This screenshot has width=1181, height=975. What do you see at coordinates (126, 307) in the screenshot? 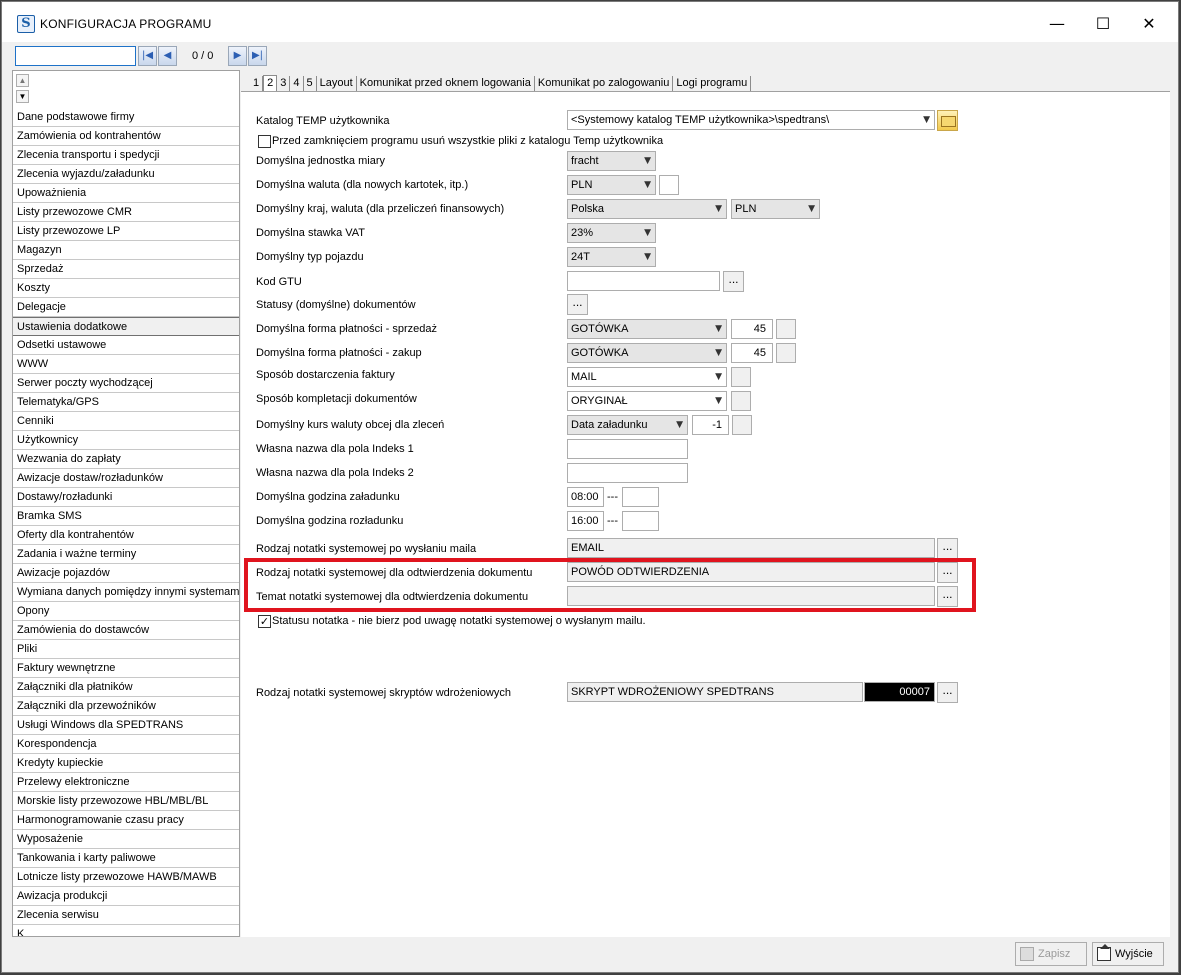
I see `sidebar-item: Delegacje` at bounding box center [126, 307].